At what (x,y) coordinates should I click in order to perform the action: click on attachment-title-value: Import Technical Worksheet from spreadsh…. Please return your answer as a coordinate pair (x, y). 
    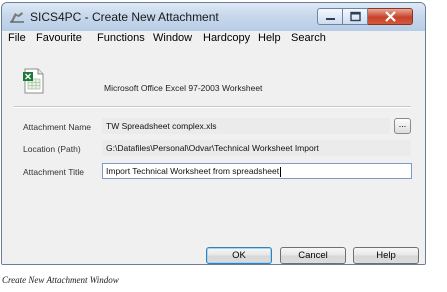
    Looking at the image, I should click on (193, 171).